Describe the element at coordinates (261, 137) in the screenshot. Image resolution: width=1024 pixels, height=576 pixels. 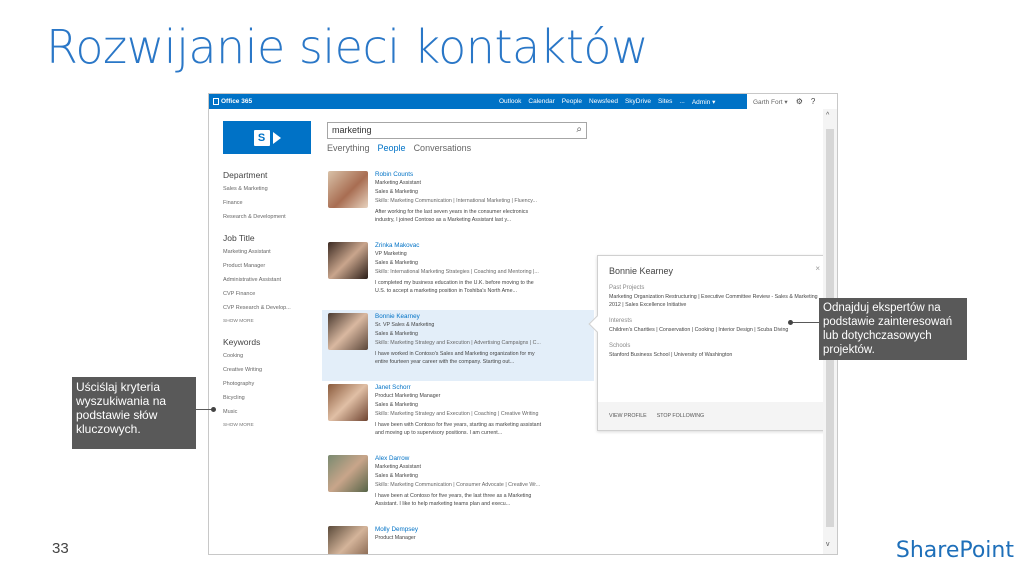
I see `sharepoint-icon: S` at that location.